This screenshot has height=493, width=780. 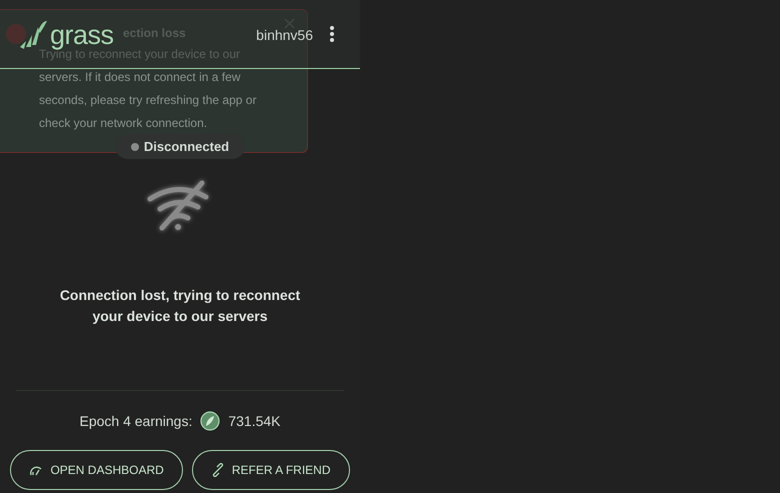 What do you see at coordinates (217, 470) in the screenshot?
I see `link-icon` at bounding box center [217, 470].